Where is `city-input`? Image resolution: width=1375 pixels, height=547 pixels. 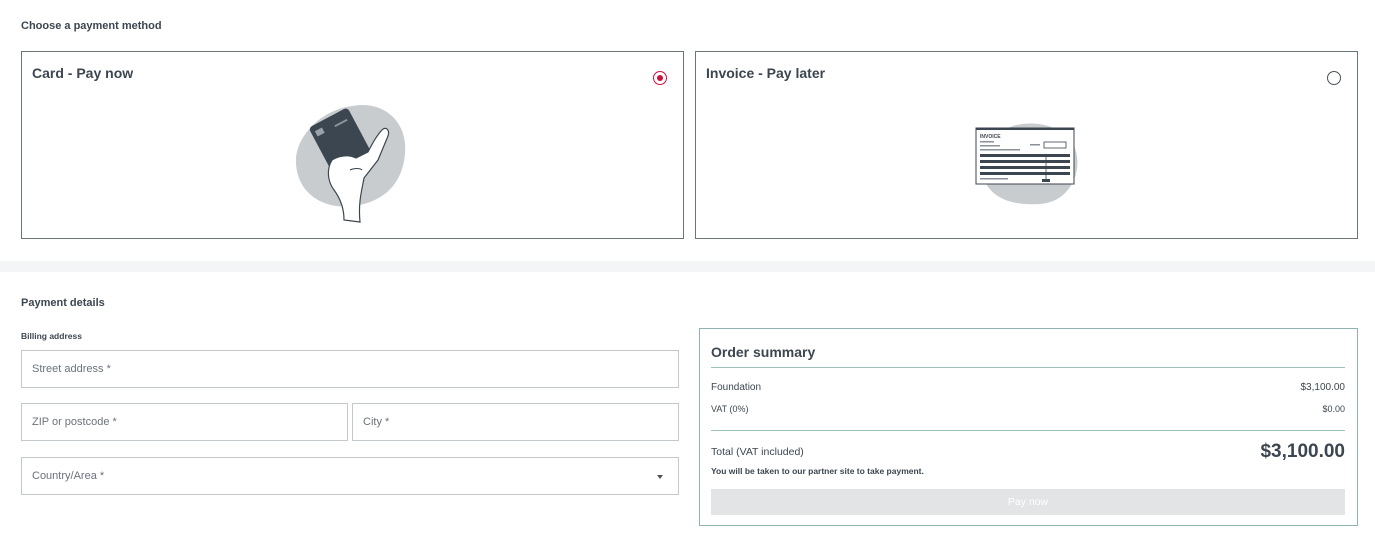 city-input is located at coordinates (515, 422).